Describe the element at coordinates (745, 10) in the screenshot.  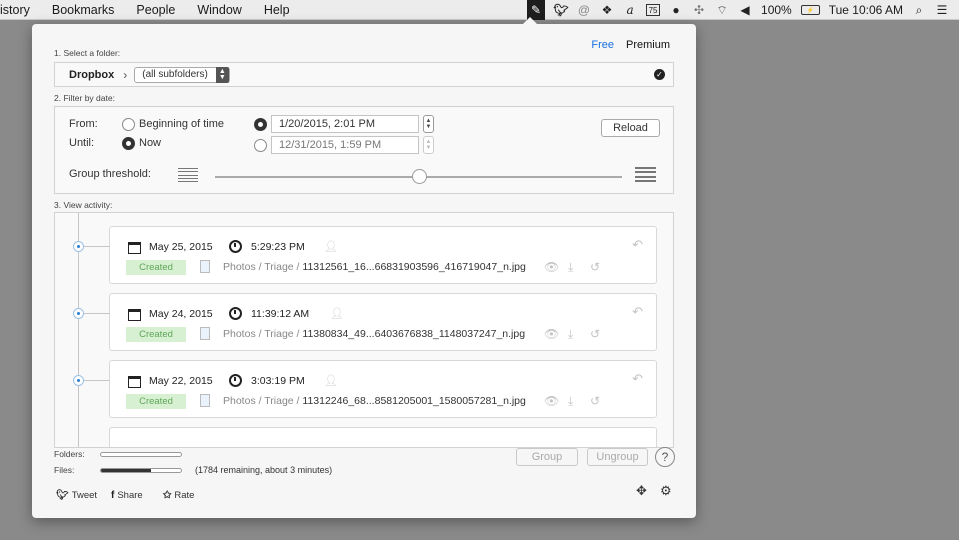
I see `volume-icon: ◀︎` at that location.